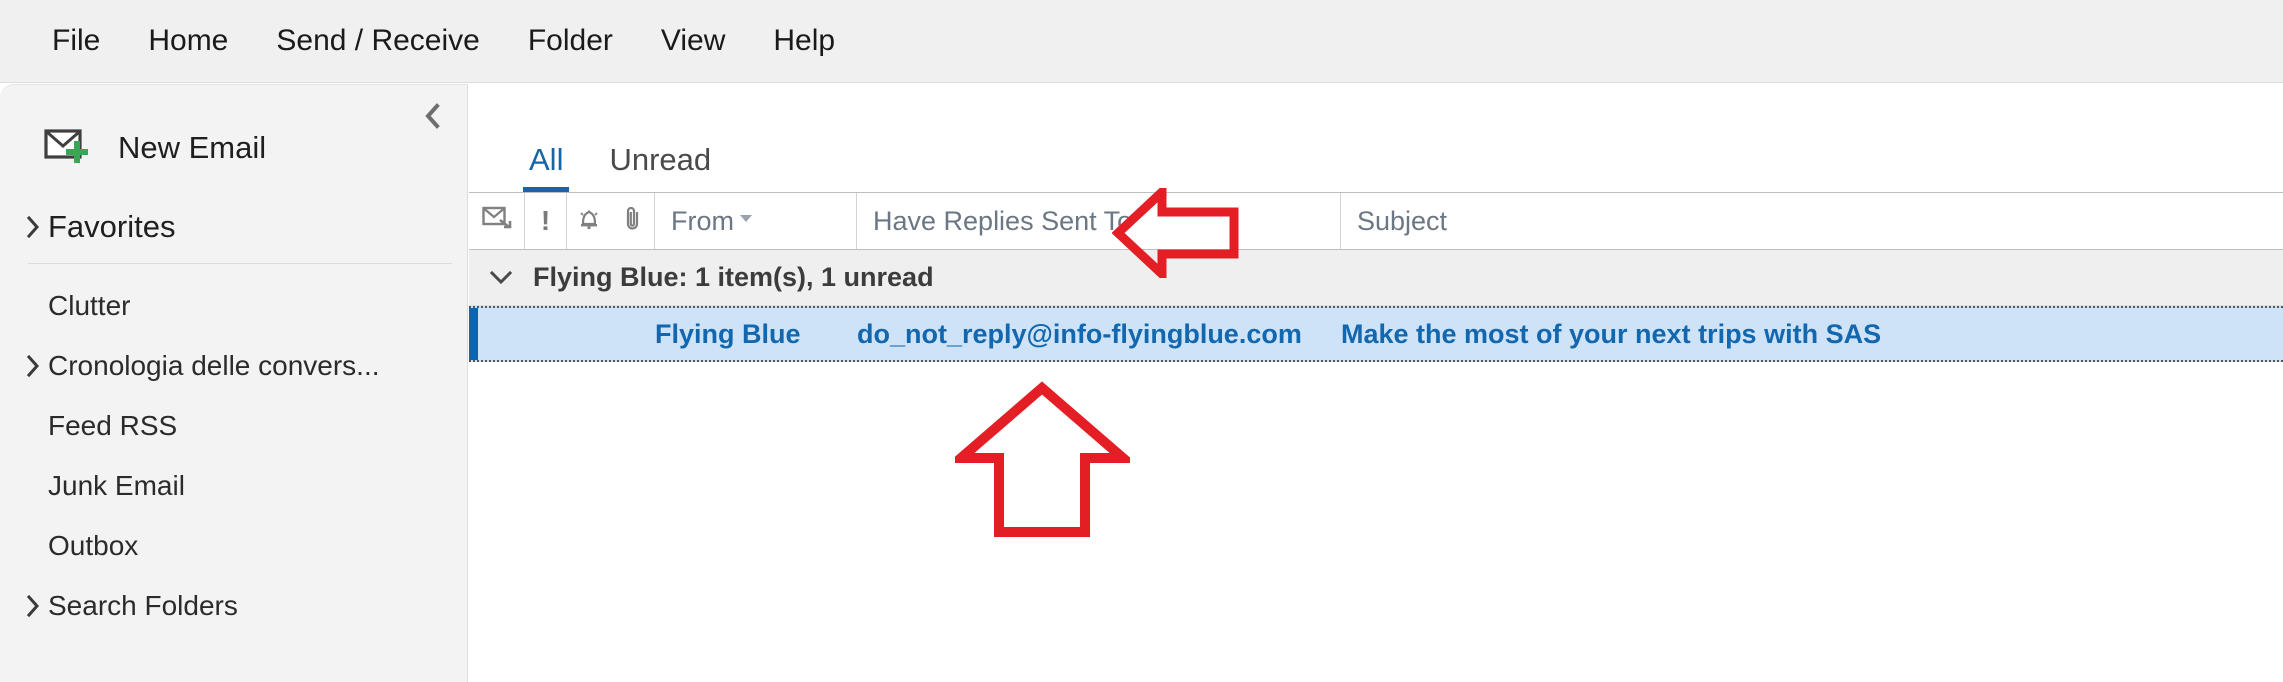  I want to click on group-header-flying-blue: Flying Blue: 1 item(s), 1 unread, so click(1376, 278).